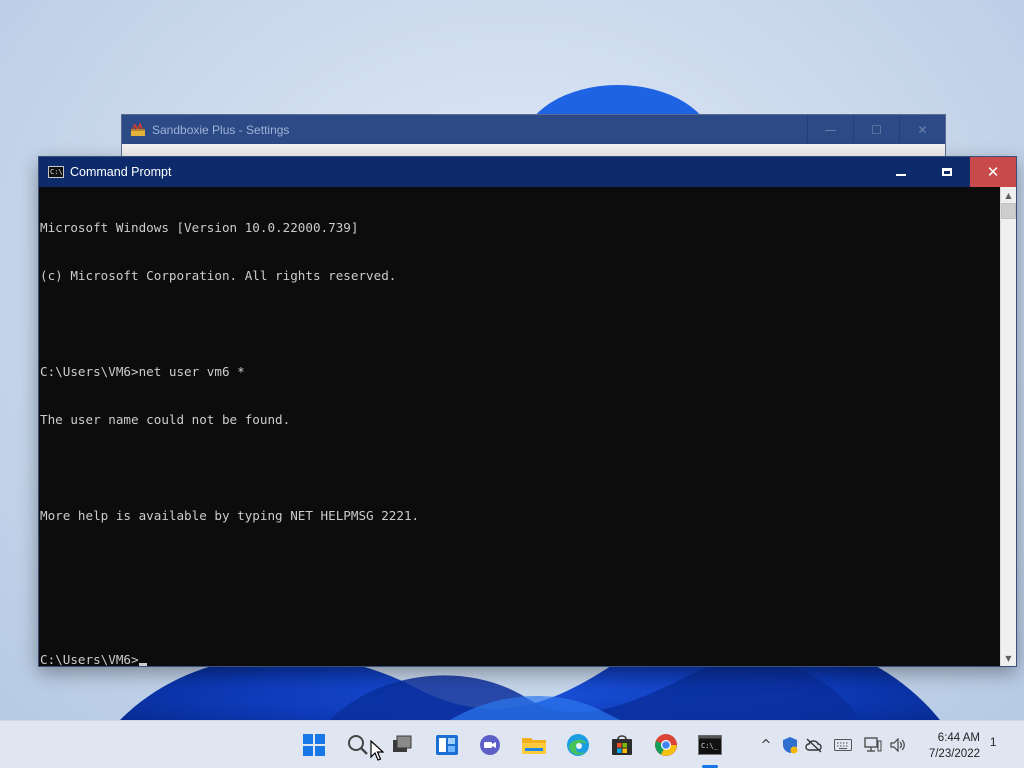 This screenshot has width=1024, height=768. What do you see at coordinates (121, 172) in the screenshot?
I see `cmd-window-title: Command Prompt` at bounding box center [121, 172].